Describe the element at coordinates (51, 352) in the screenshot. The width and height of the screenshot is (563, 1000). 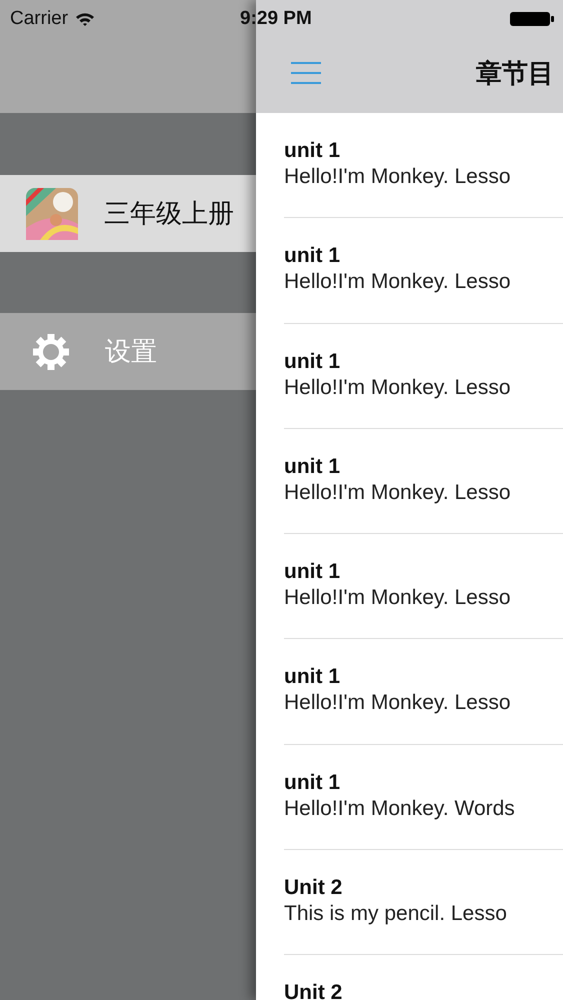
I see `settings-icon` at that location.